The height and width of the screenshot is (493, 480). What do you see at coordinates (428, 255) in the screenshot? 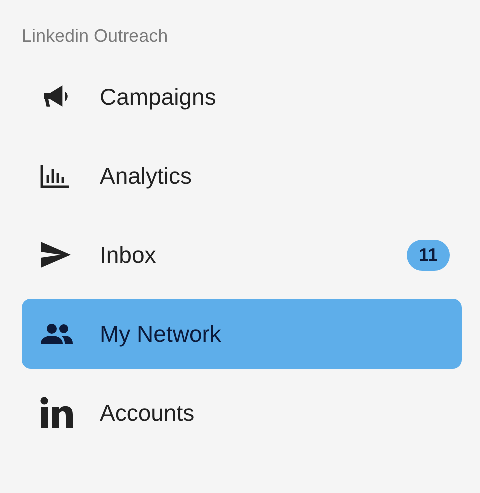
I see `count-badge: 11` at bounding box center [428, 255].